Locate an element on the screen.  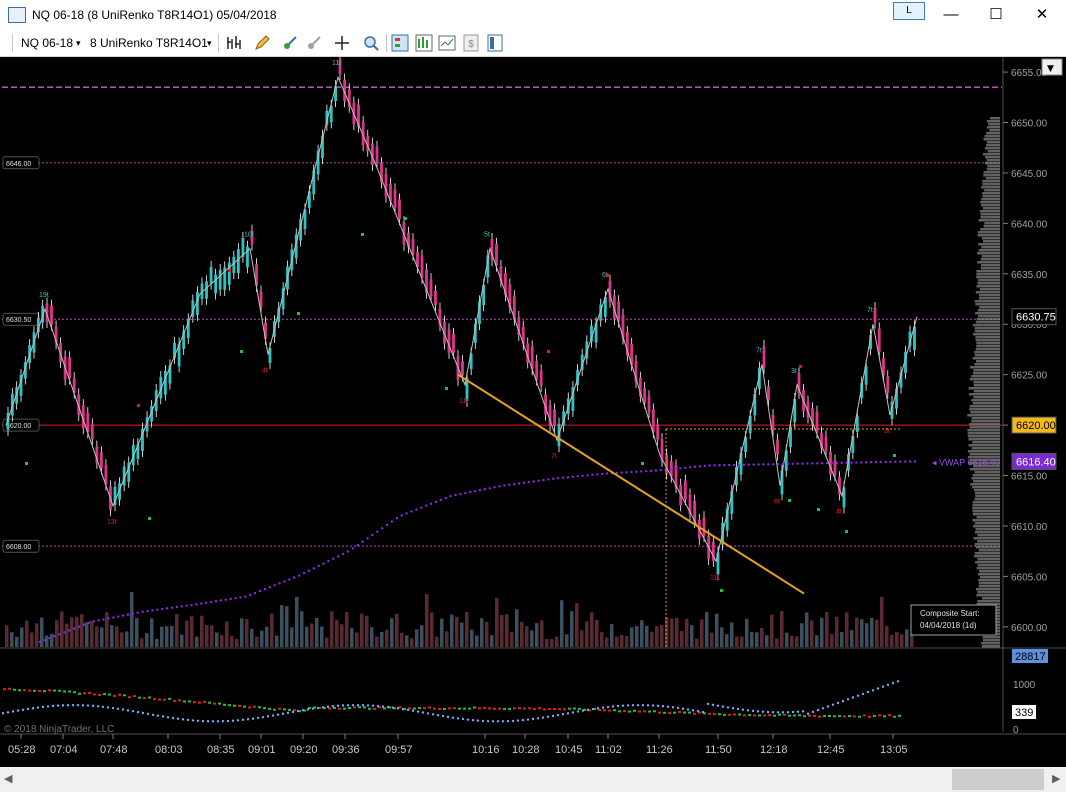
window-layout-icon is located at coordinates (495, 43).